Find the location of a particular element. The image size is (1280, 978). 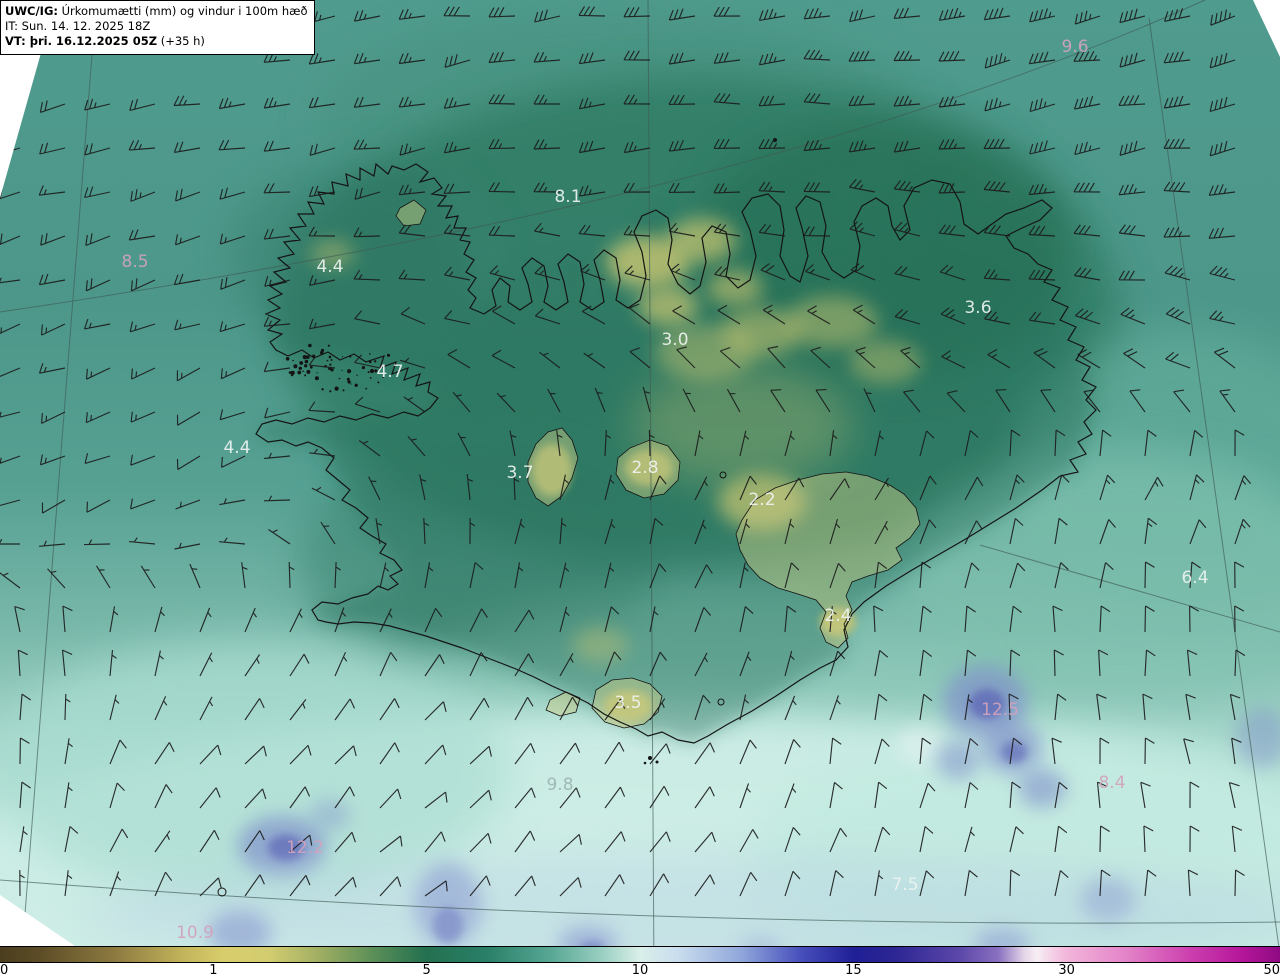

precip-value-label: 3.6 is located at coordinates (977, 308).